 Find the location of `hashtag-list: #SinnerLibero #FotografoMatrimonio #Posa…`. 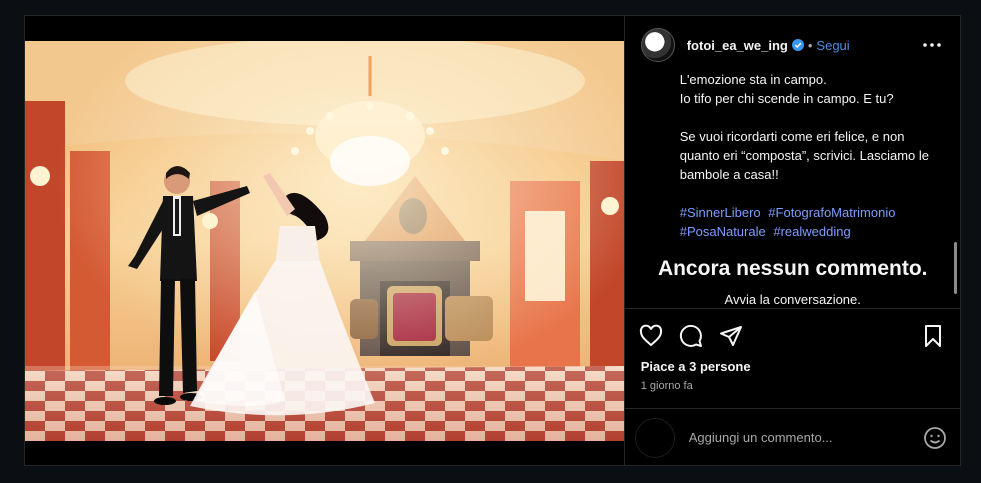

hashtag-list: #SinnerLibero #FotografoMatrimonio #Posa… is located at coordinates (812, 222).